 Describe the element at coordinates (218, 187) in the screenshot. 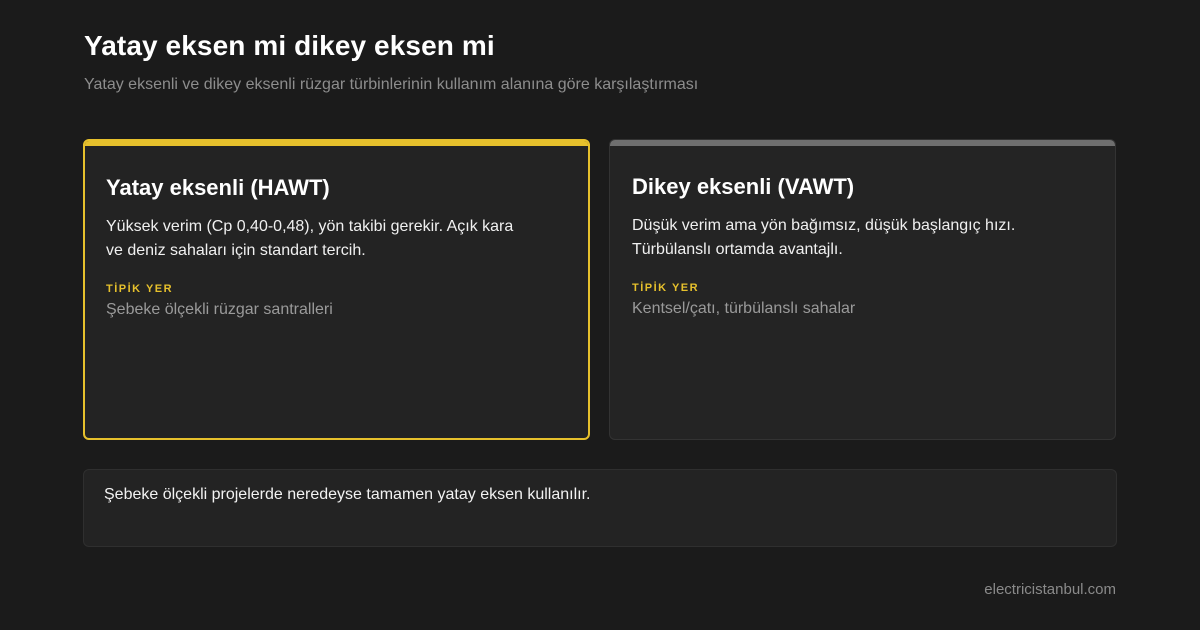

I see `card-title: Yatay eksenli (HAWT)` at that location.